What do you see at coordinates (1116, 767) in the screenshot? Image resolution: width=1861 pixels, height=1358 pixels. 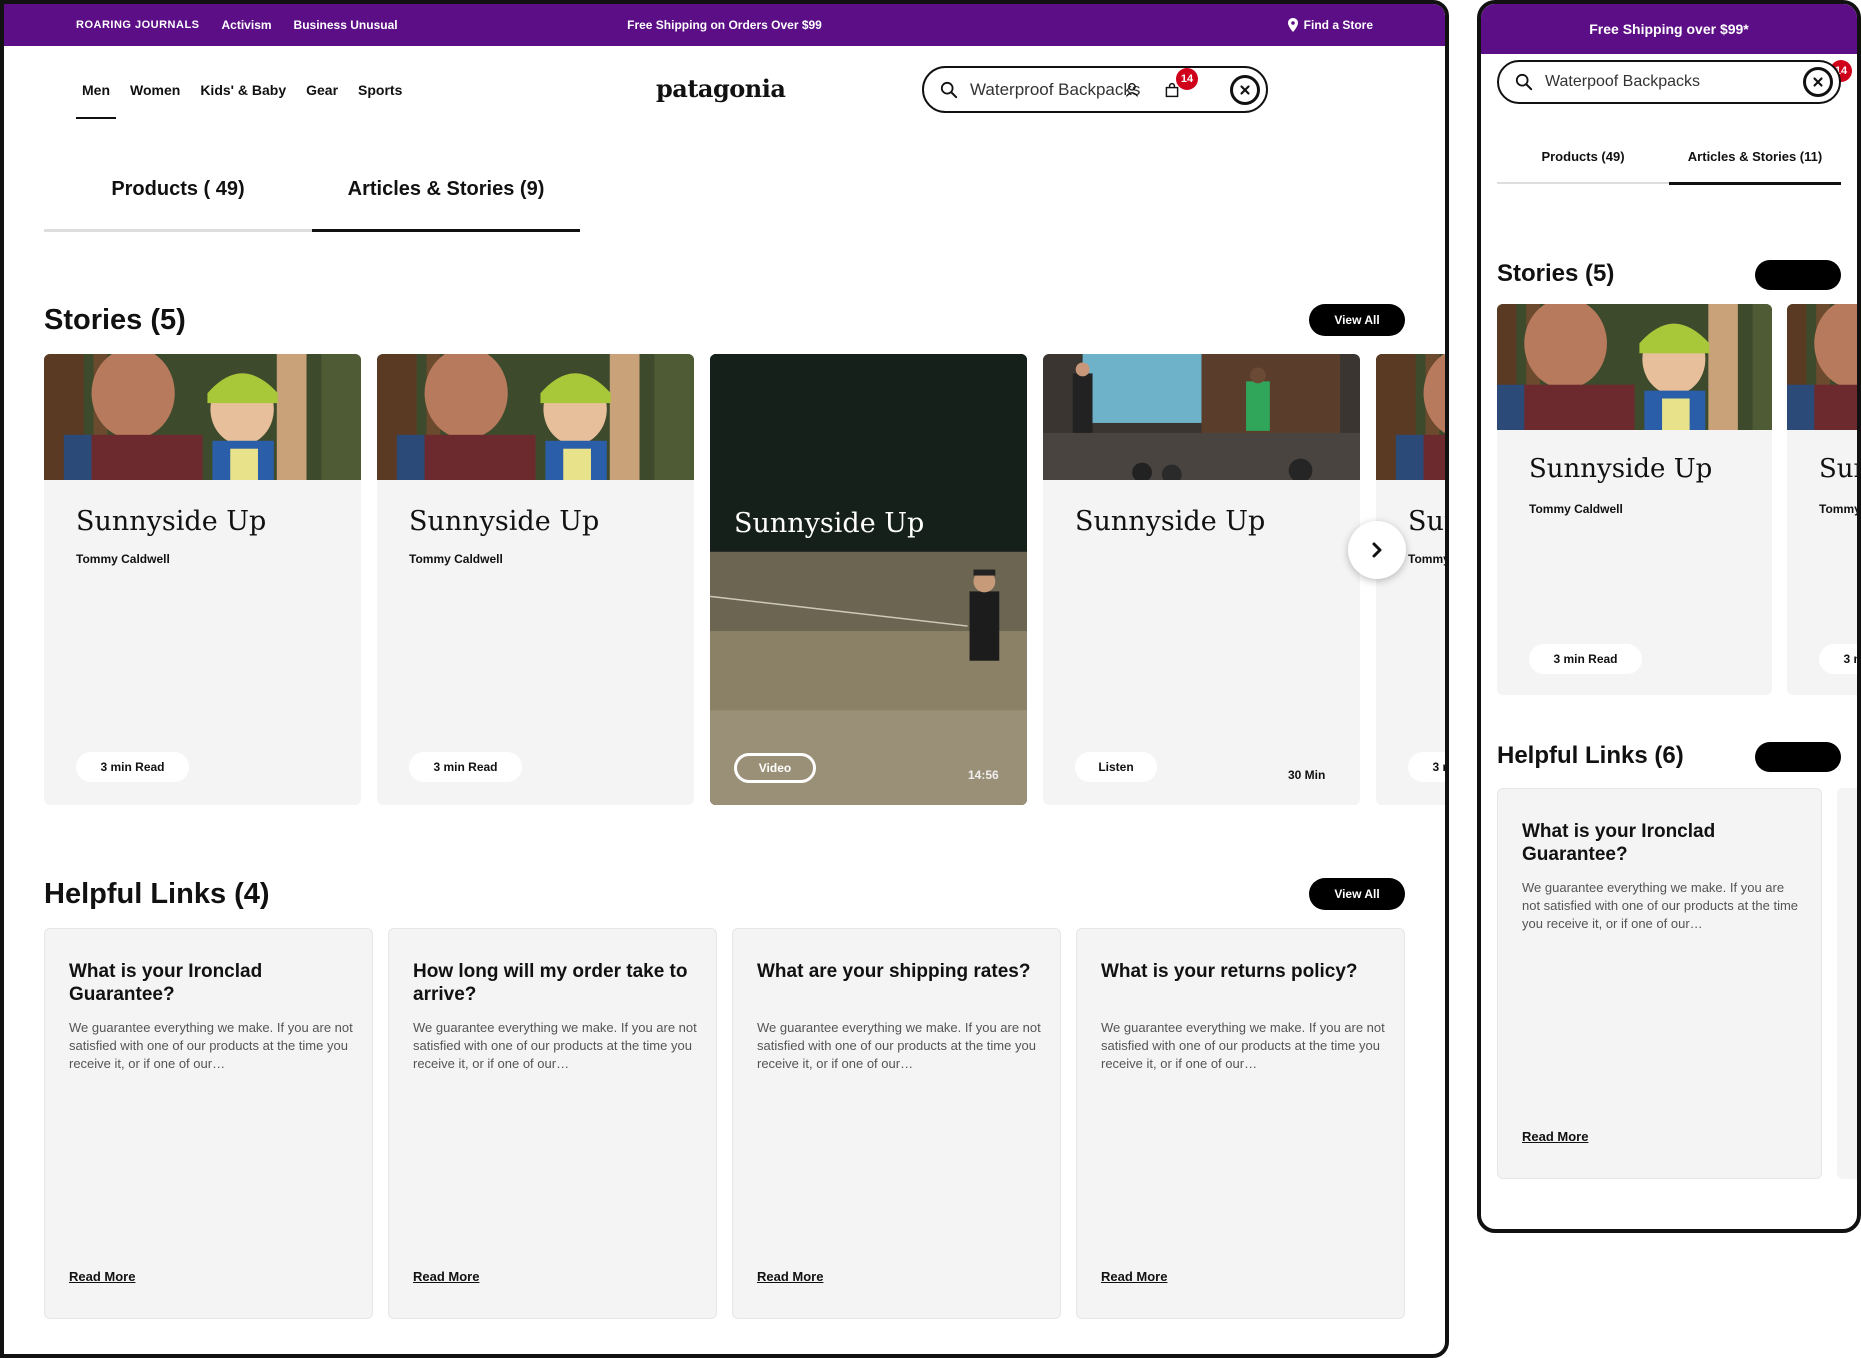 I see `listen-pill: Listen` at bounding box center [1116, 767].